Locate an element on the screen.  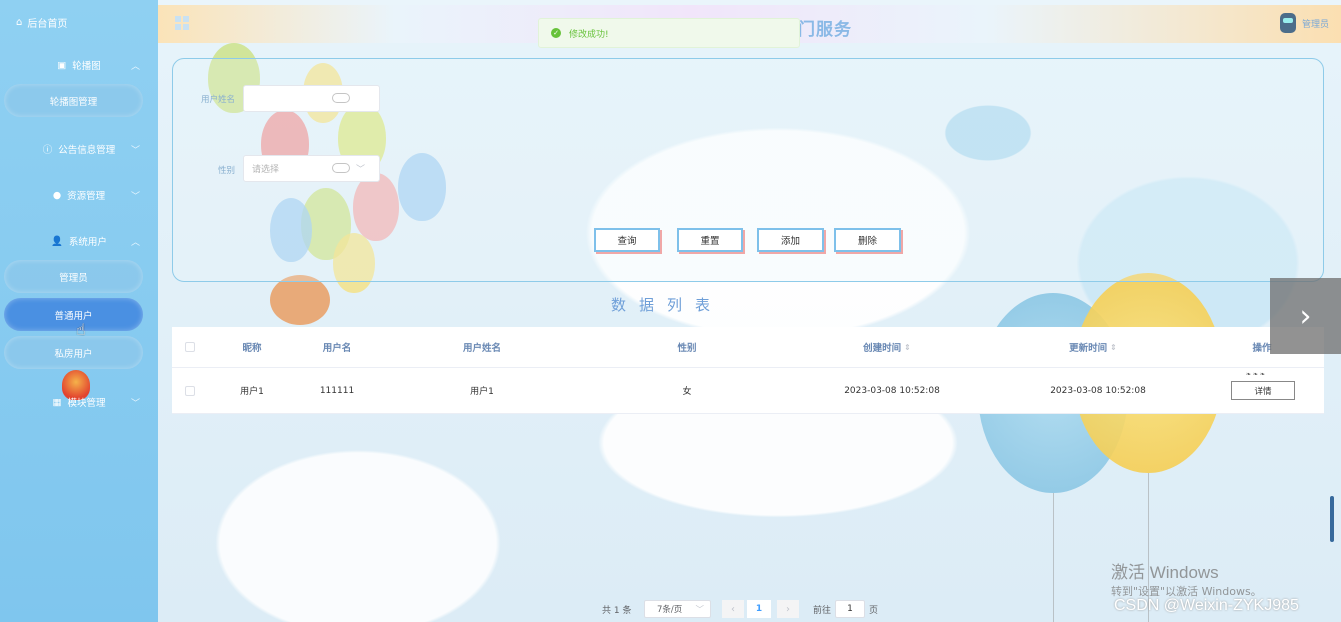
column-header-created: 创建时间 ⇕ is located at coordinates (887, 347).